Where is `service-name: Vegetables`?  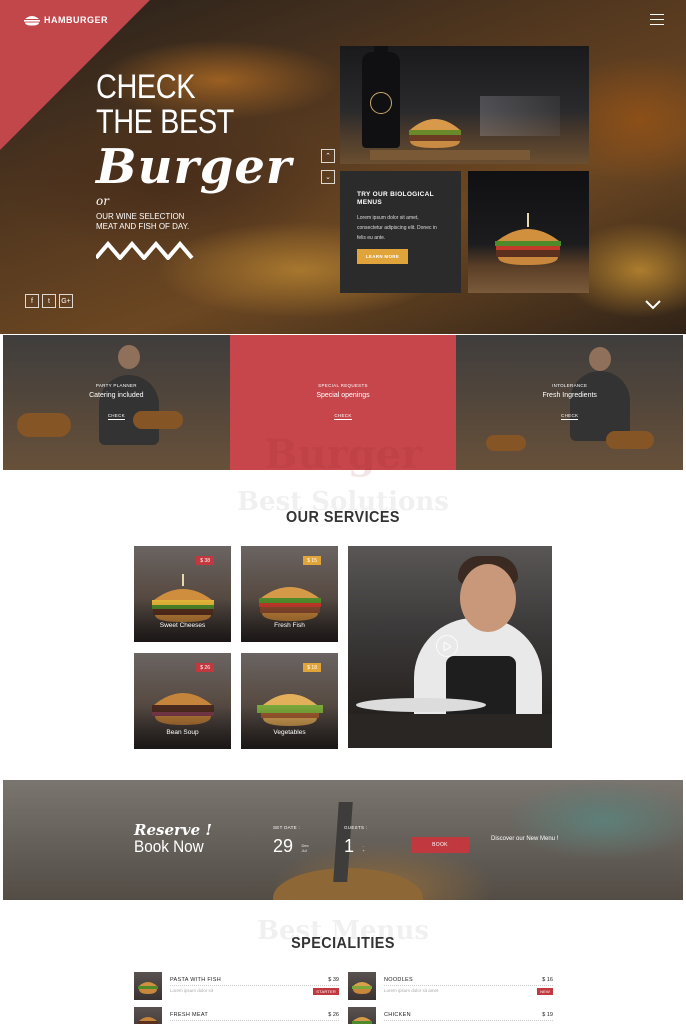 service-name: Vegetables is located at coordinates (289, 732).